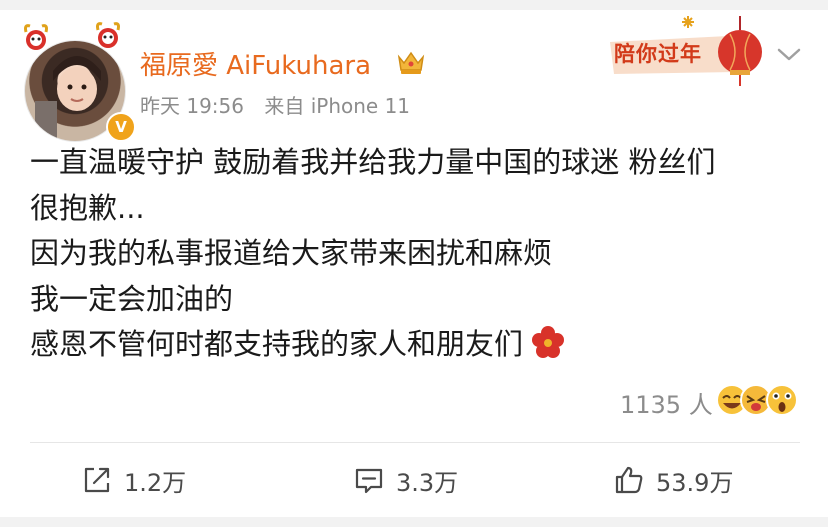  I want to click on reaction-count: 1135 人, so click(666, 405).